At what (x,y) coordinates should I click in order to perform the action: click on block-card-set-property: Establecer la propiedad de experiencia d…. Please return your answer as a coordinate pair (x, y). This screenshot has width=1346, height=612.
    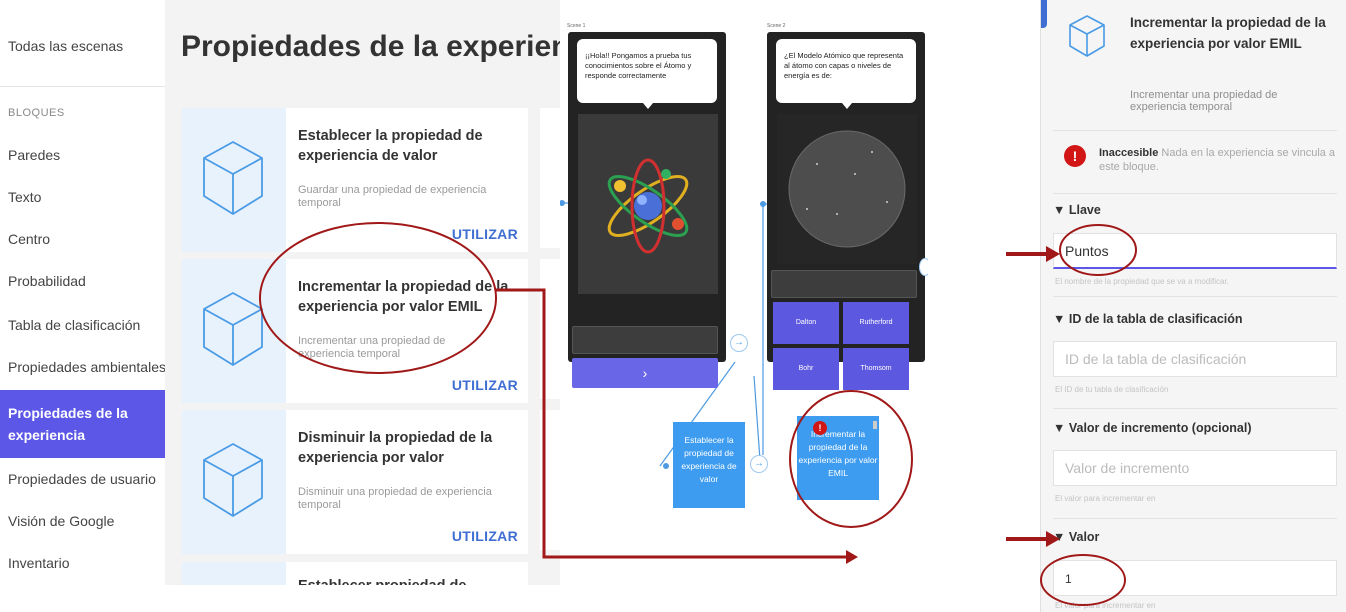
    Looking at the image, I should click on (355, 180).